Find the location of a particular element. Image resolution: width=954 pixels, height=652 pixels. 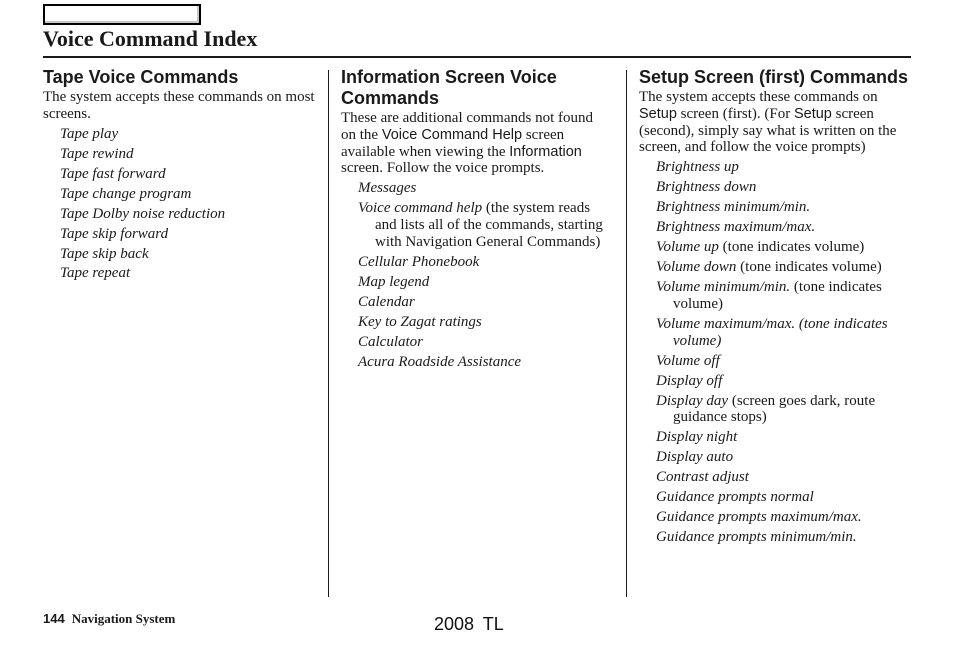

command-item: Tape skip forward is located at coordinates (189, 234).